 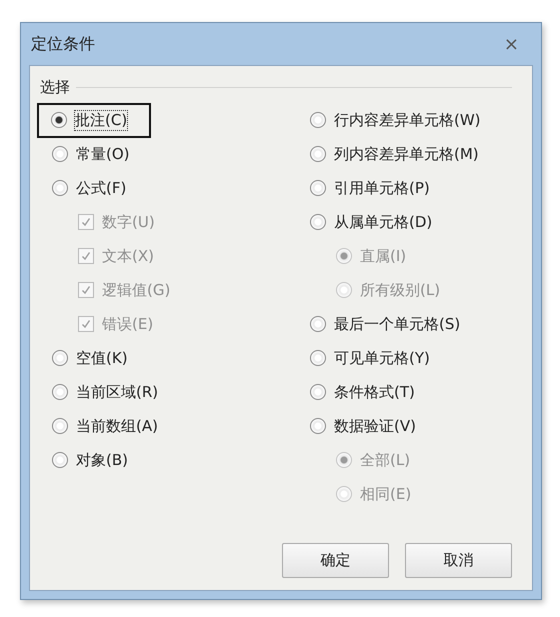 What do you see at coordinates (400, 290) in the screenshot?
I see `option-label: 所有级别(L)` at bounding box center [400, 290].